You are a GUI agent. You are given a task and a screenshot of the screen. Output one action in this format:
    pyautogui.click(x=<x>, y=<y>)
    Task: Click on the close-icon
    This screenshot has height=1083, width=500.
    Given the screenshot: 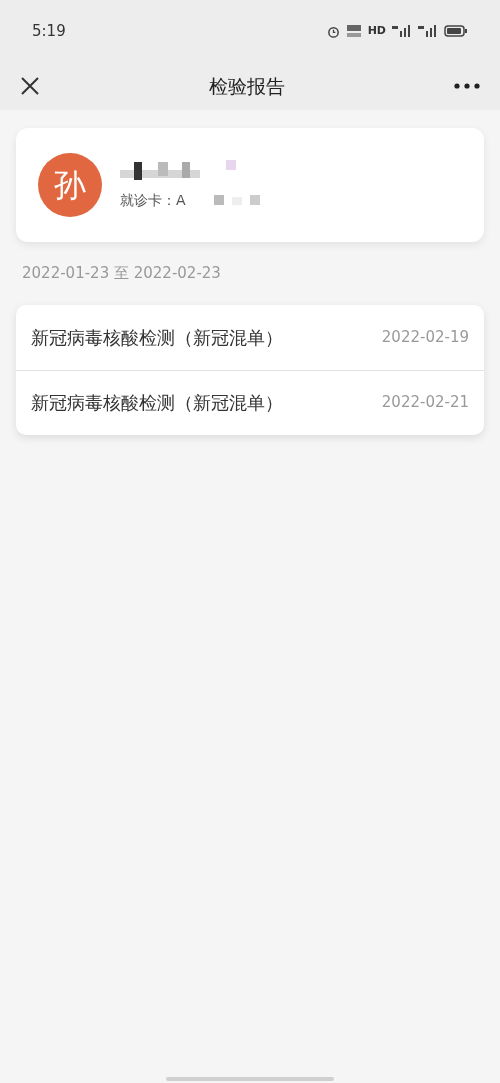 What is the action you would take?
    pyautogui.click(x=30, y=86)
    